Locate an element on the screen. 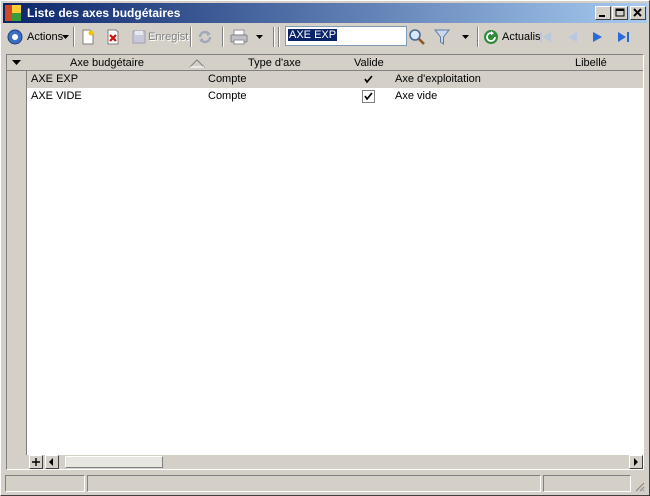 Image resolution: width=650 pixels, height=496 pixels. next-record-icon is located at coordinates (597, 37).